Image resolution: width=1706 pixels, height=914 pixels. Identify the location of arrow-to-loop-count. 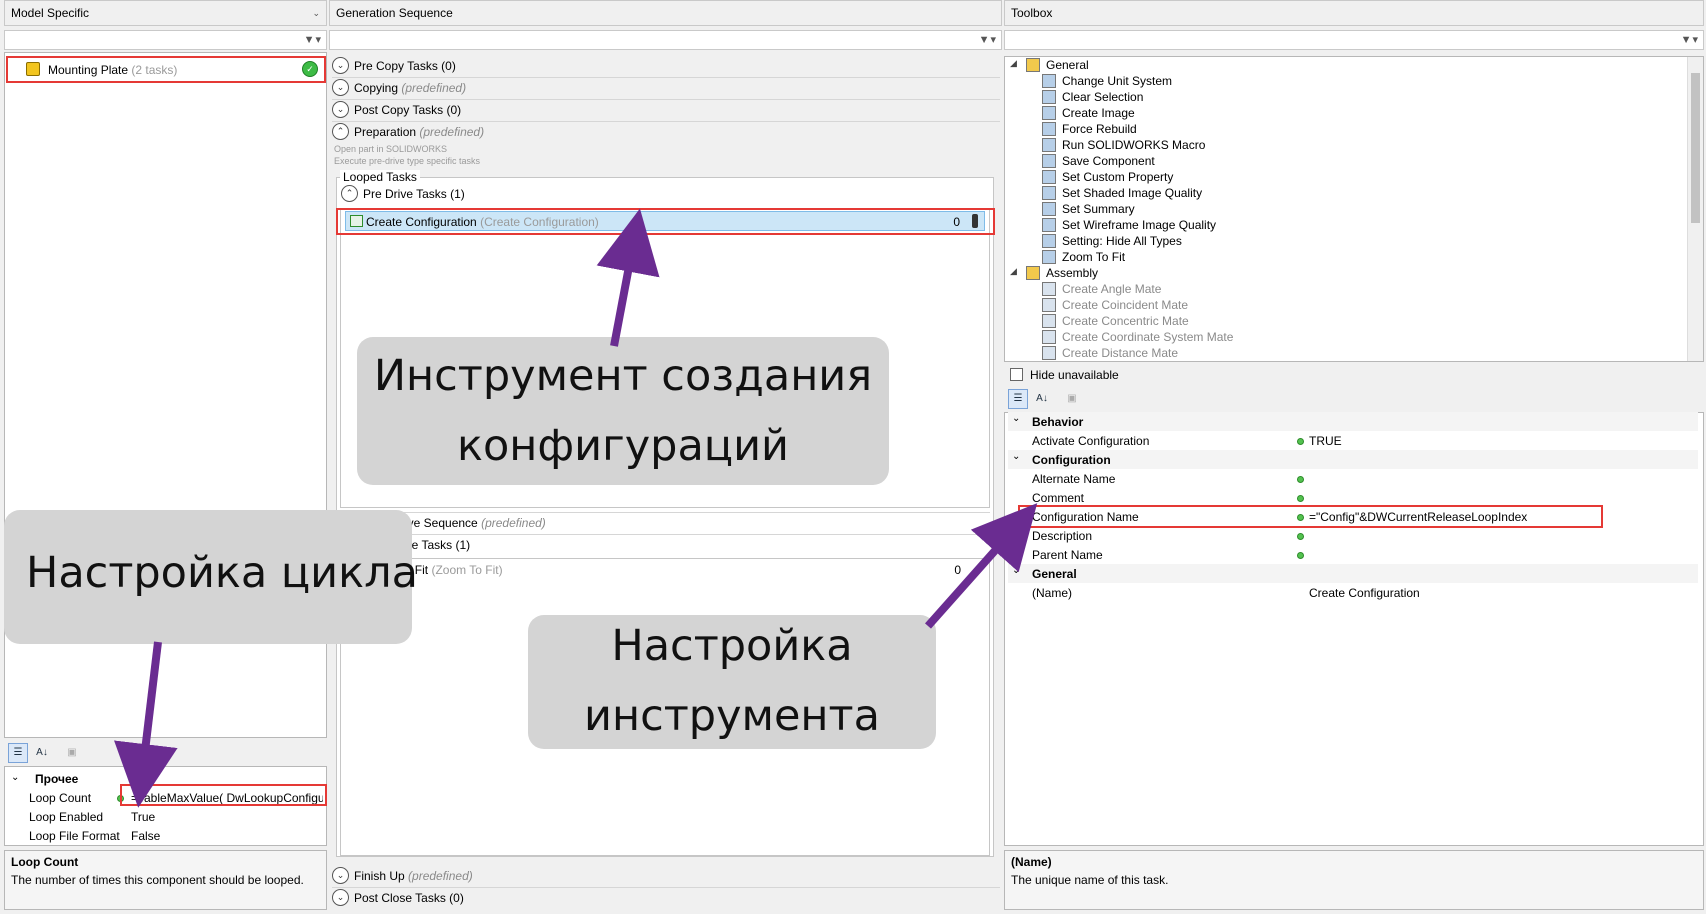
(146, 724).